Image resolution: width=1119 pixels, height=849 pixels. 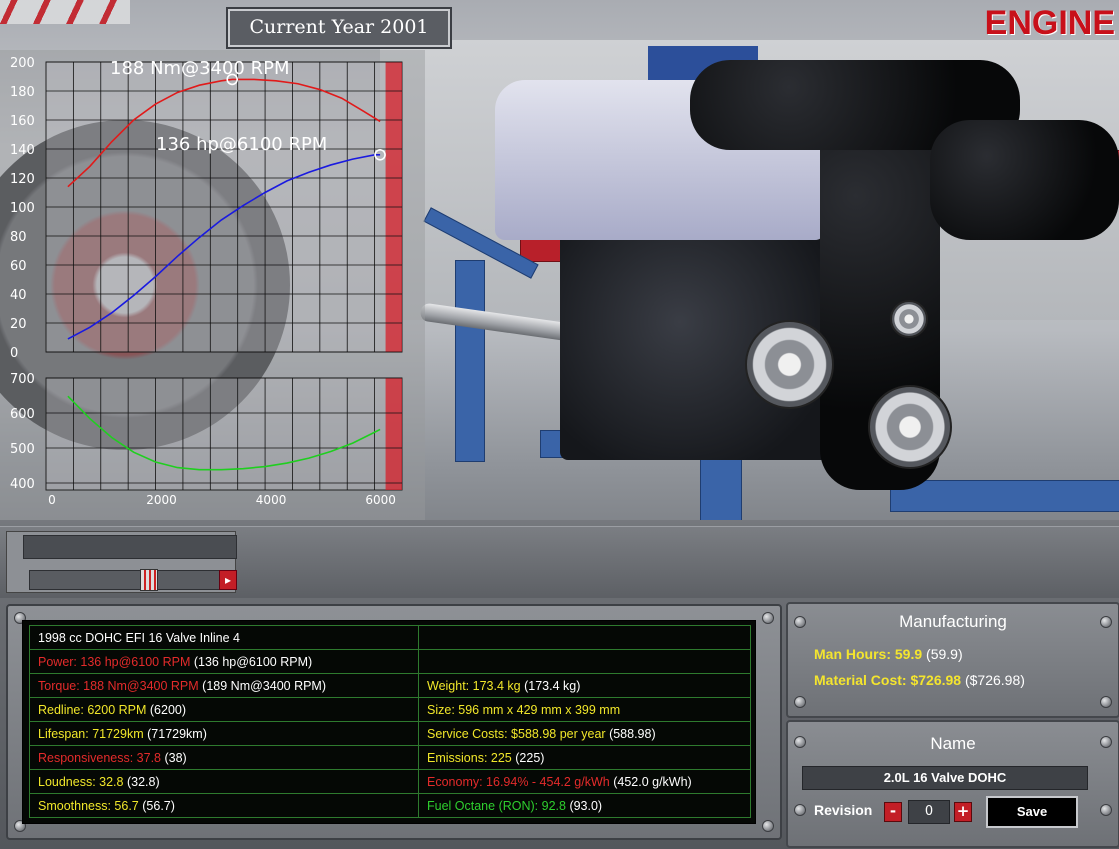 I want to click on man-hours-target: (59.9), so click(x=944, y=654).